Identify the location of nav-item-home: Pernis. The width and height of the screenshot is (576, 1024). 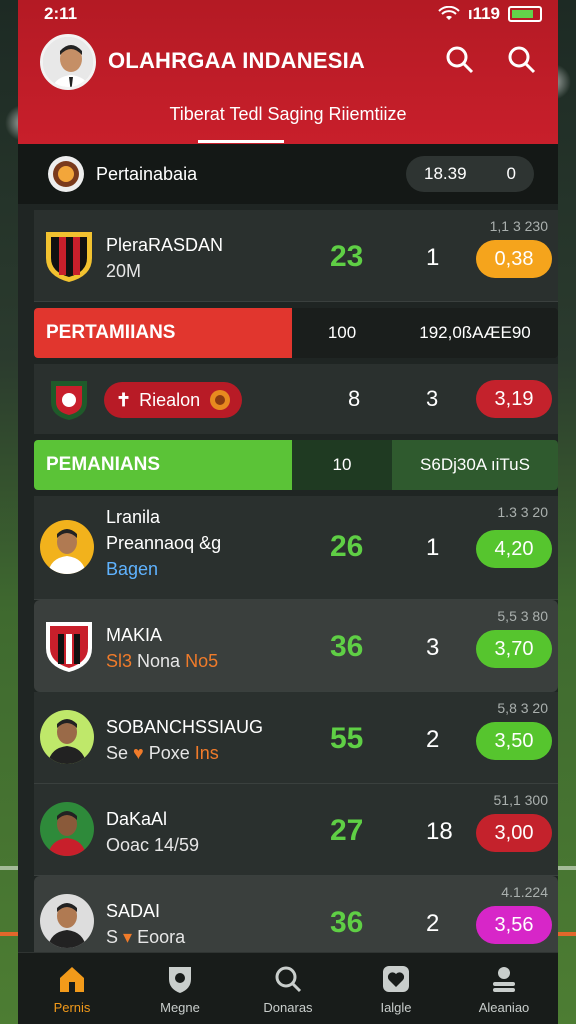
(72, 988).